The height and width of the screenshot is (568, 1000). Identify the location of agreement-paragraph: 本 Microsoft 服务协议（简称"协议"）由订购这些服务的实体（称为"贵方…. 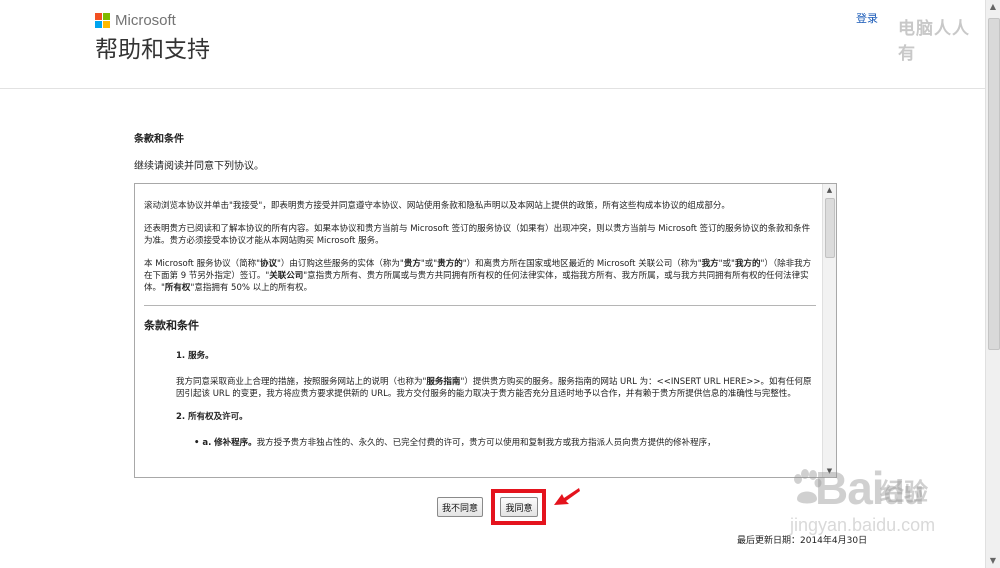
(478, 276).